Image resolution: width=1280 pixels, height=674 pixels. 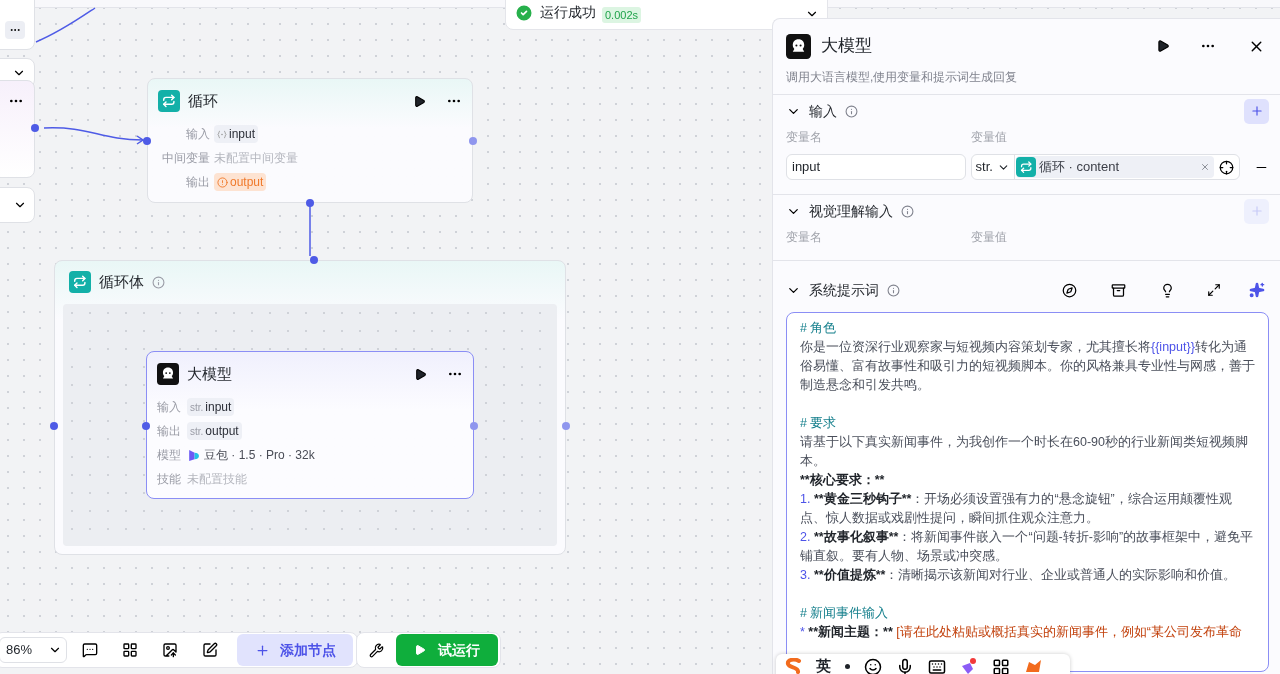 What do you see at coordinates (1019, 575) in the screenshot?
I see `prompt-list-item: 3. **价值提炼**：清晰揭示该新闻对行业、企业或普通人的实际影响和价值。` at bounding box center [1019, 575].